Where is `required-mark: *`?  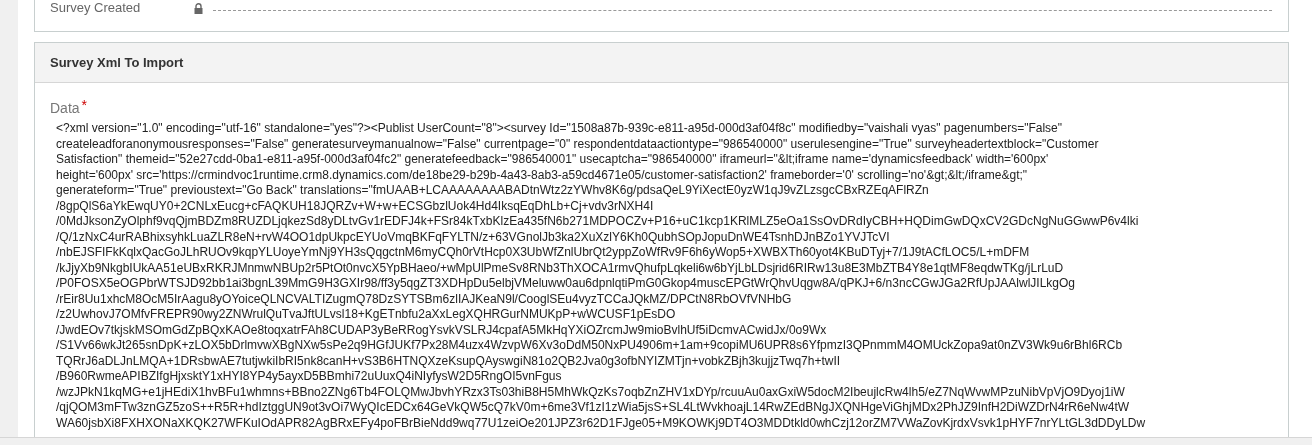
required-mark: * is located at coordinates (84, 105).